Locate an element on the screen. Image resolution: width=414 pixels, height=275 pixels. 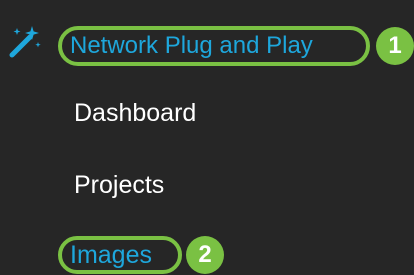
magic-wand-icon is located at coordinates (25, 41).